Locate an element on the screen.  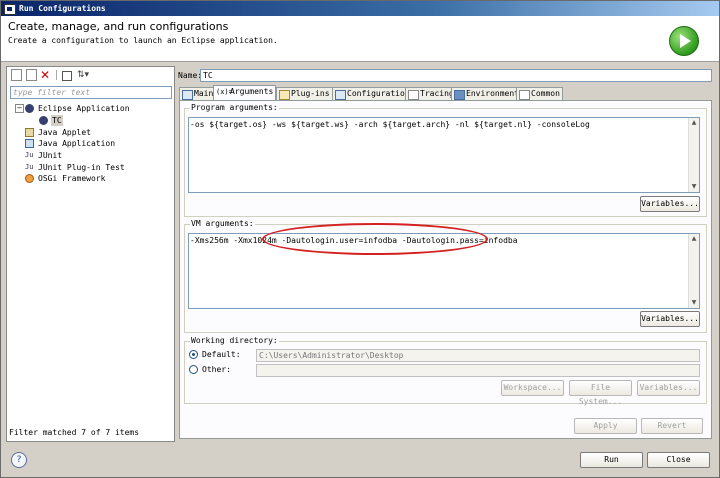
filter-status: Filter matched 7 of 7 items is located at coordinates (74, 432).